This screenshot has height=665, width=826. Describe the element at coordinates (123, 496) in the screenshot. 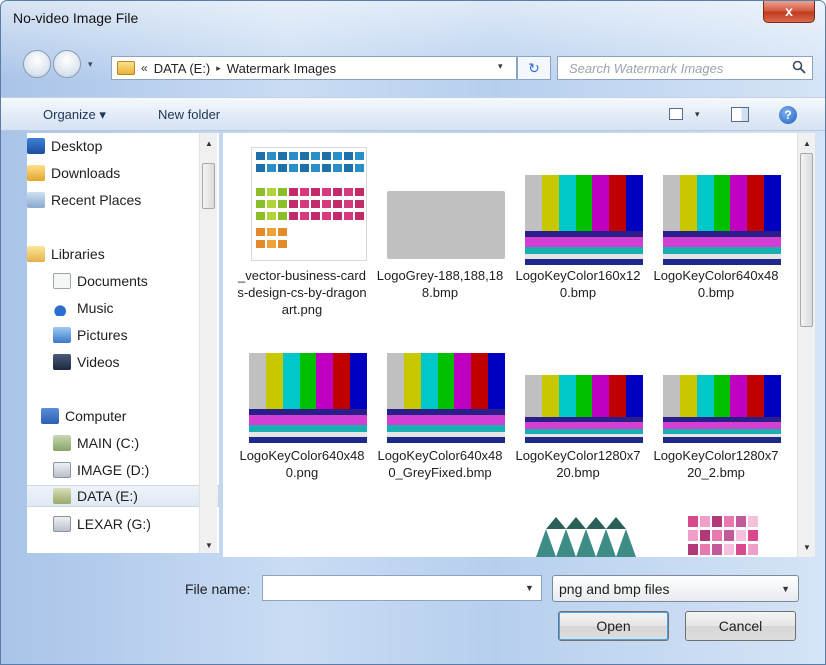

I see `nav-item-drive-data: DATA (E:)` at that location.